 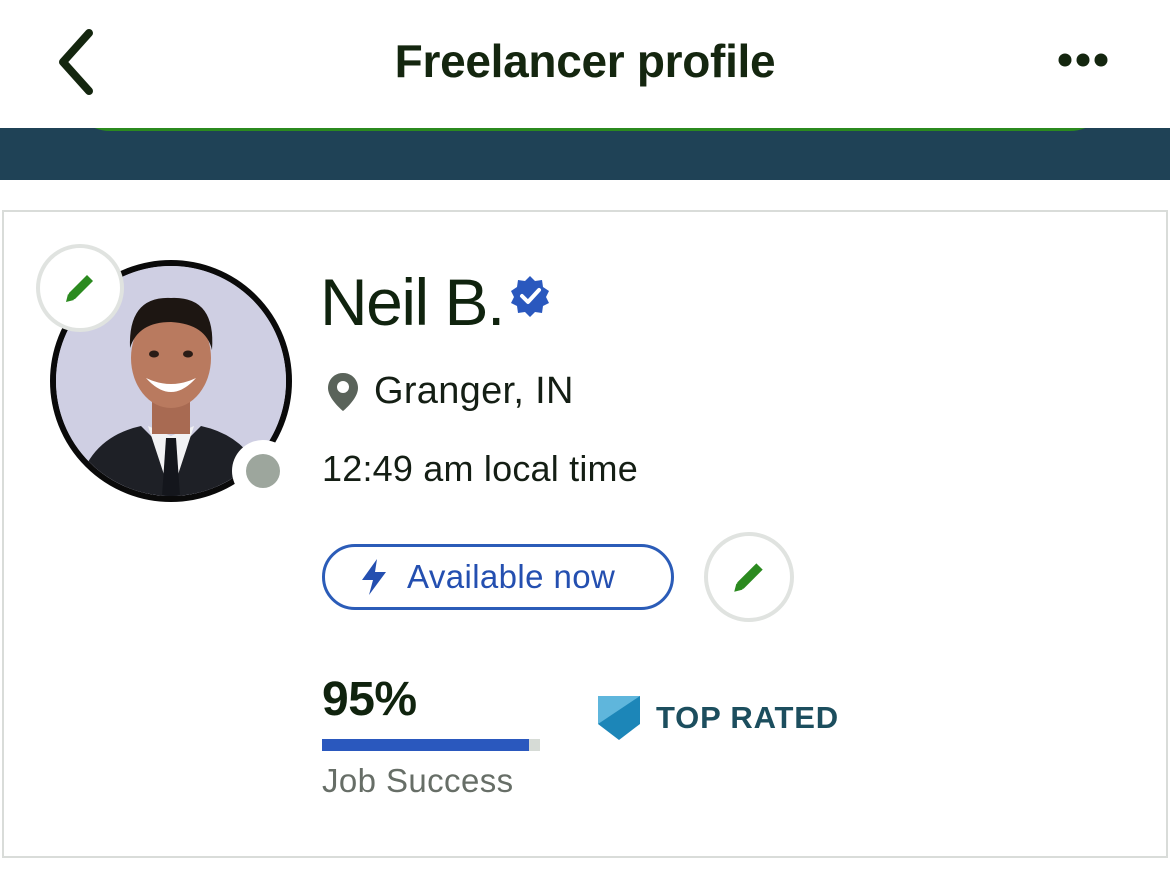 I want to click on more-options-button, so click(x=1083, y=60).